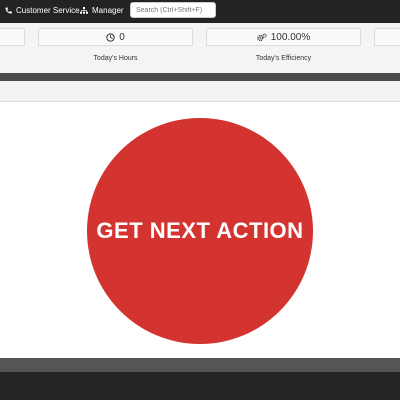 This screenshot has height=400, width=400. What do you see at coordinates (115, 37) in the screenshot?
I see `stat-card-hours: 0` at bounding box center [115, 37].